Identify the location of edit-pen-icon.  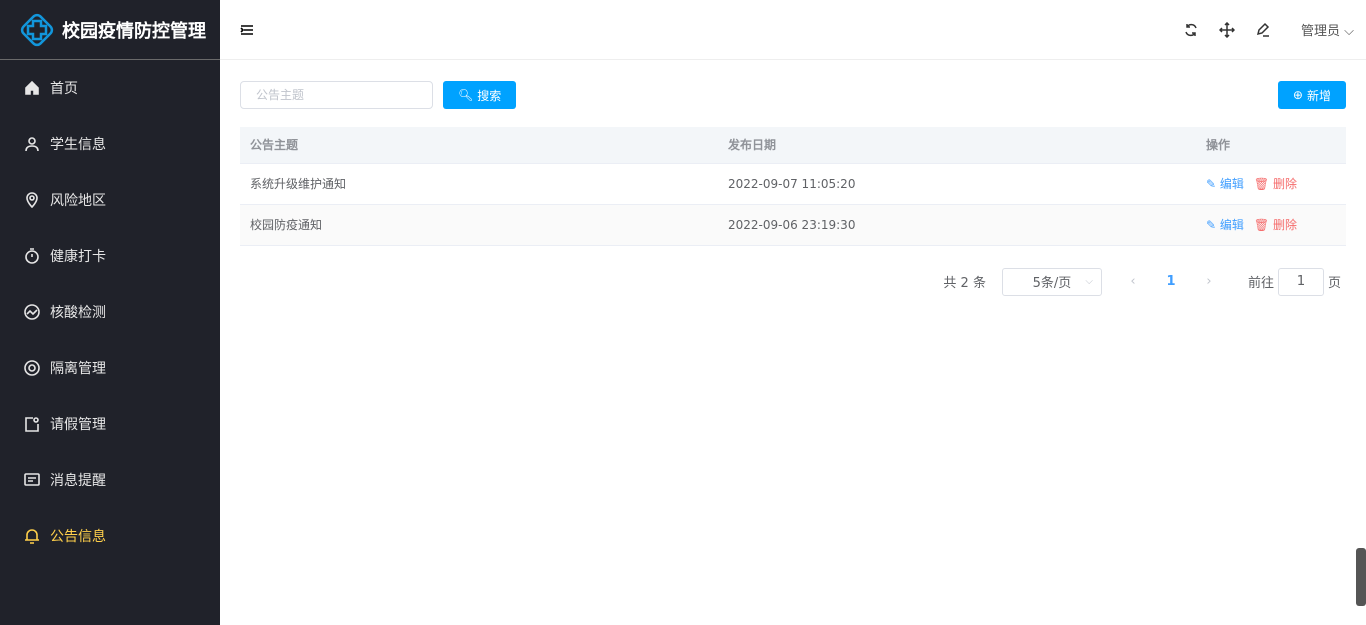
(1263, 30).